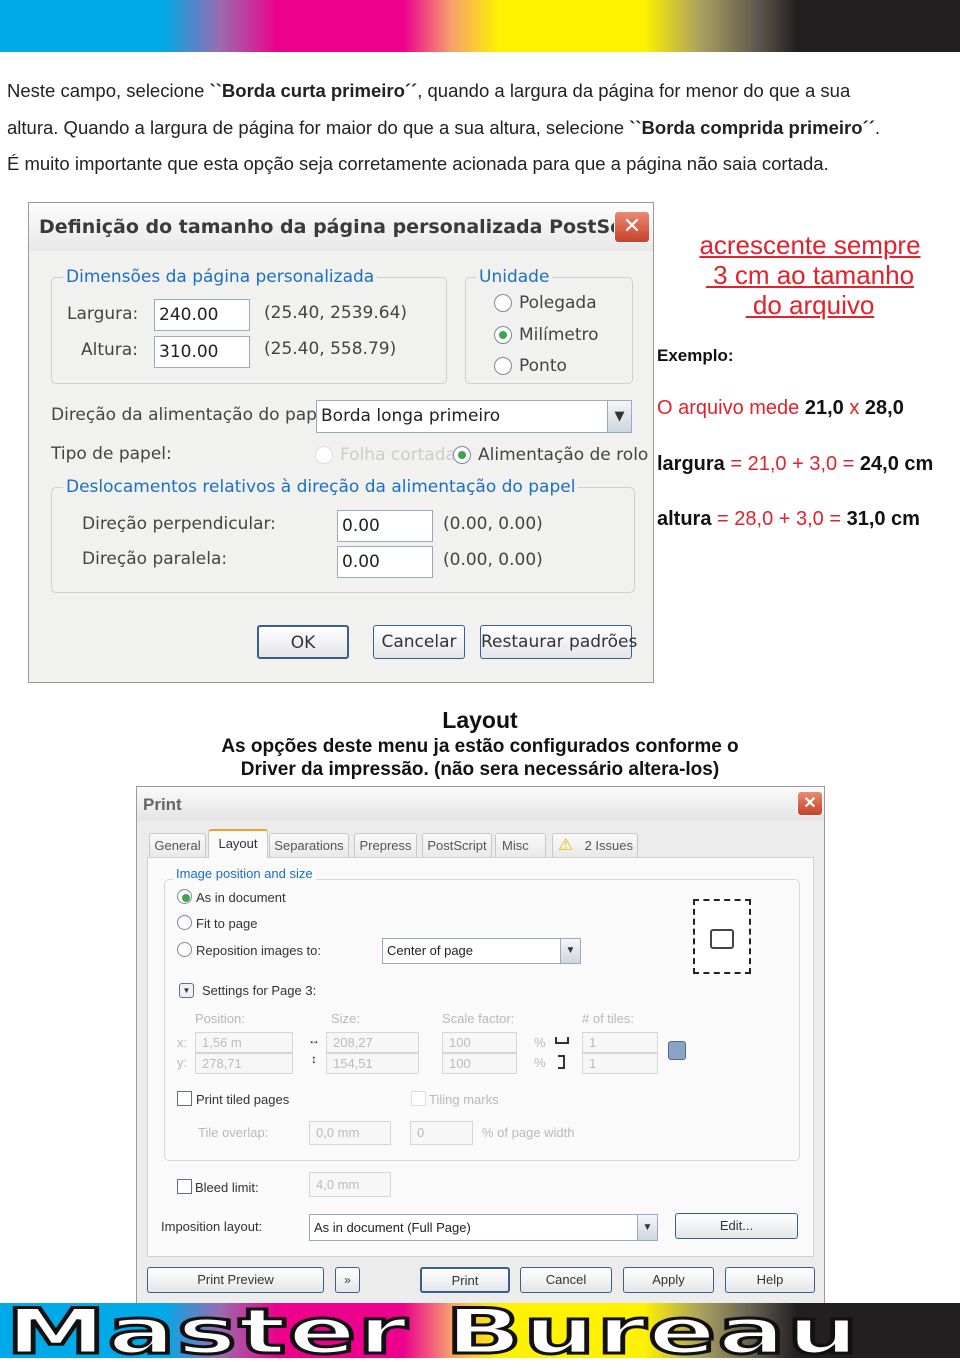 The height and width of the screenshot is (1368, 960). Describe the element at coordinates (385, 845) in the screenshot. I see `tab-prepress: Prepress` at that location.